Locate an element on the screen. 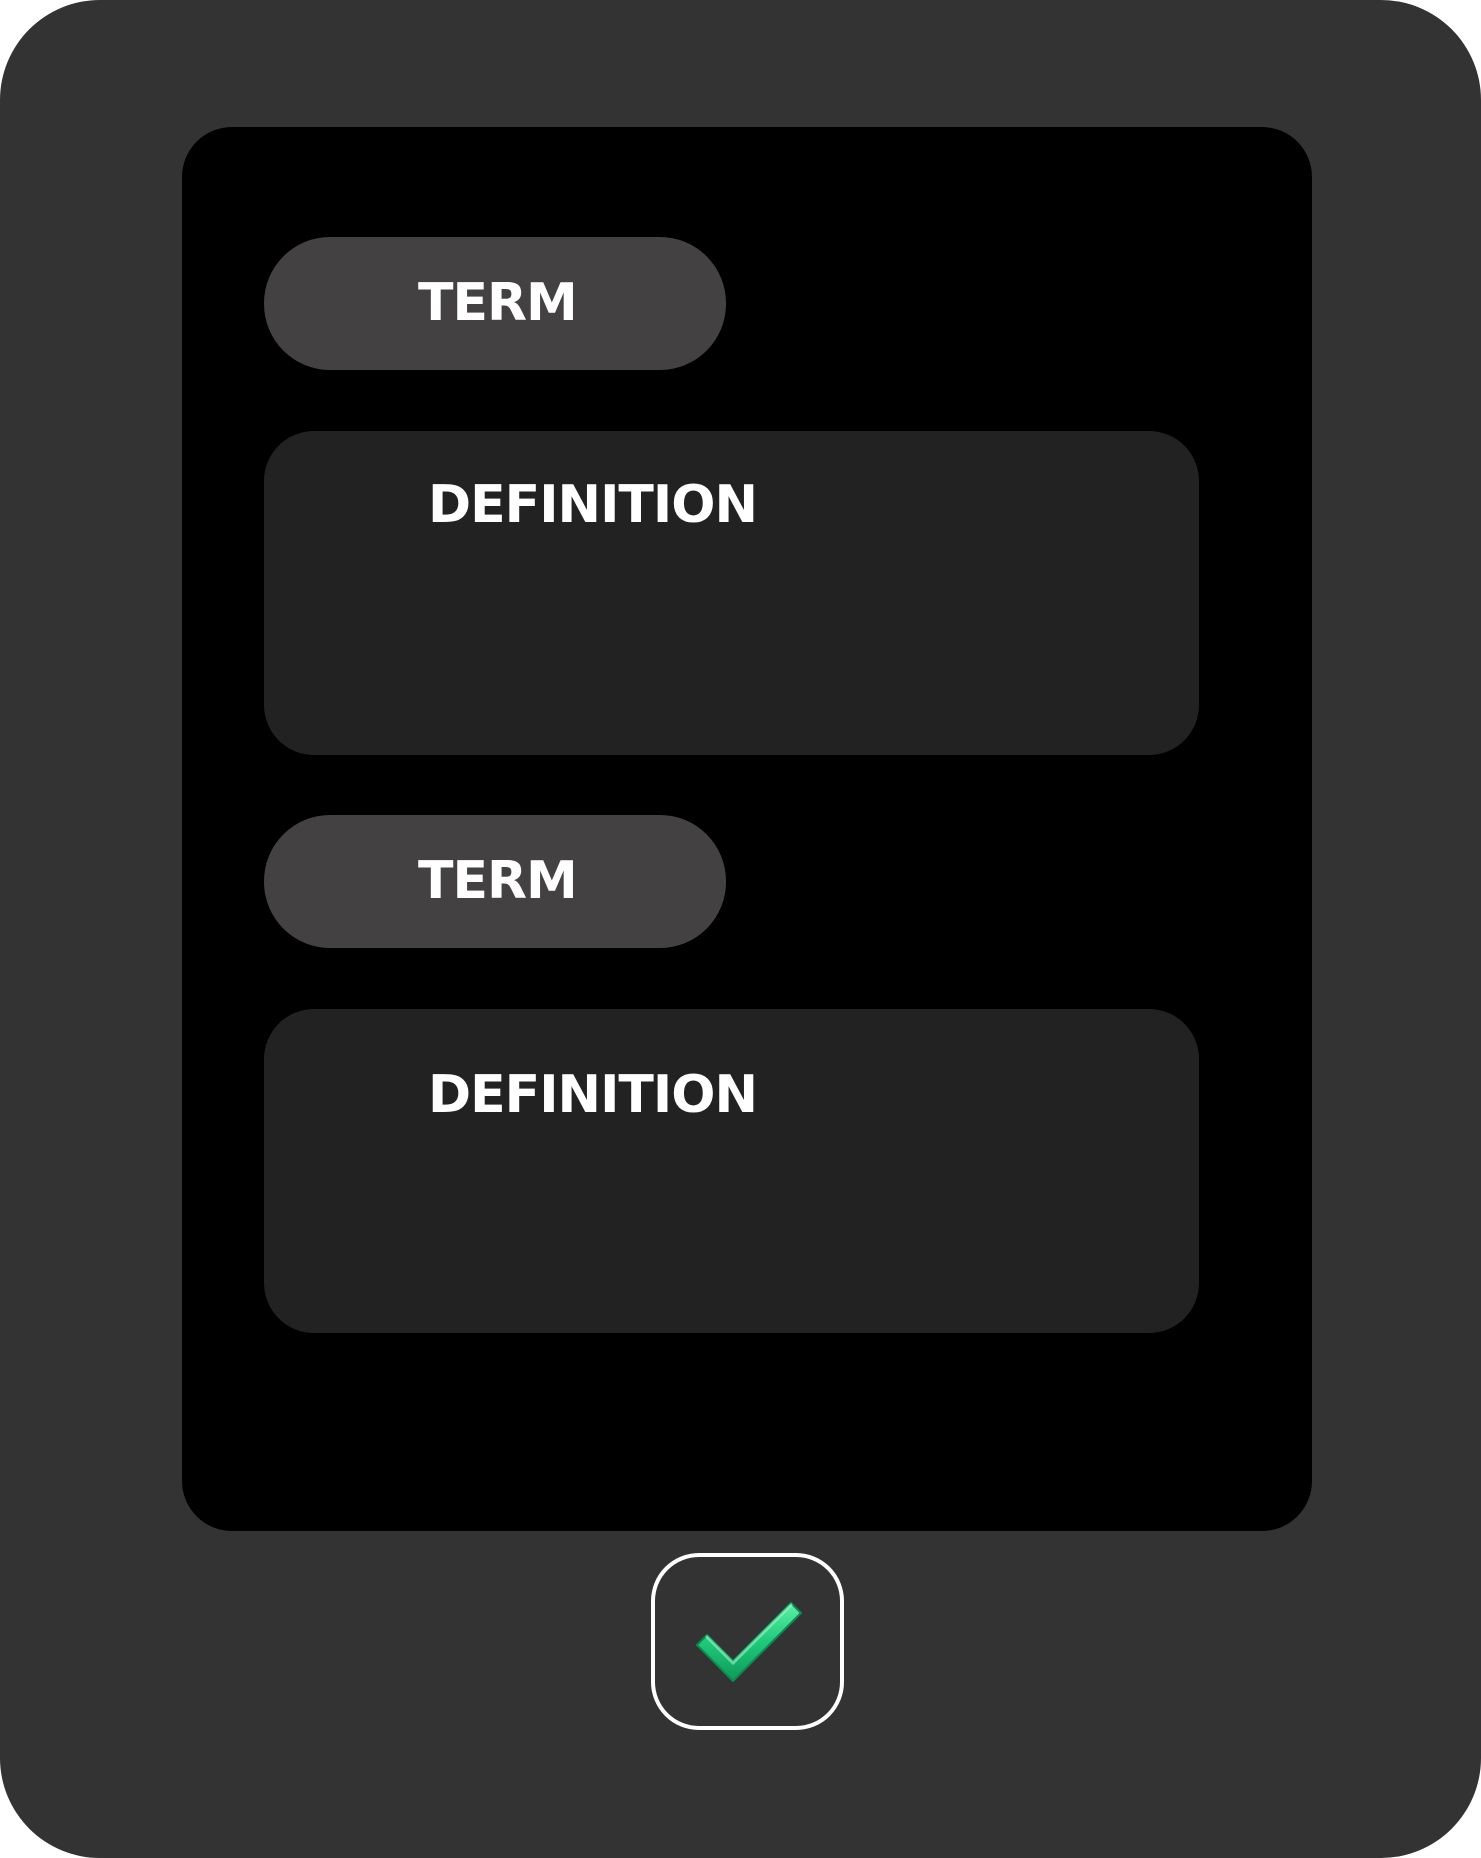  definition-field-1: DEFINITION is located at coordinates (731, 593).